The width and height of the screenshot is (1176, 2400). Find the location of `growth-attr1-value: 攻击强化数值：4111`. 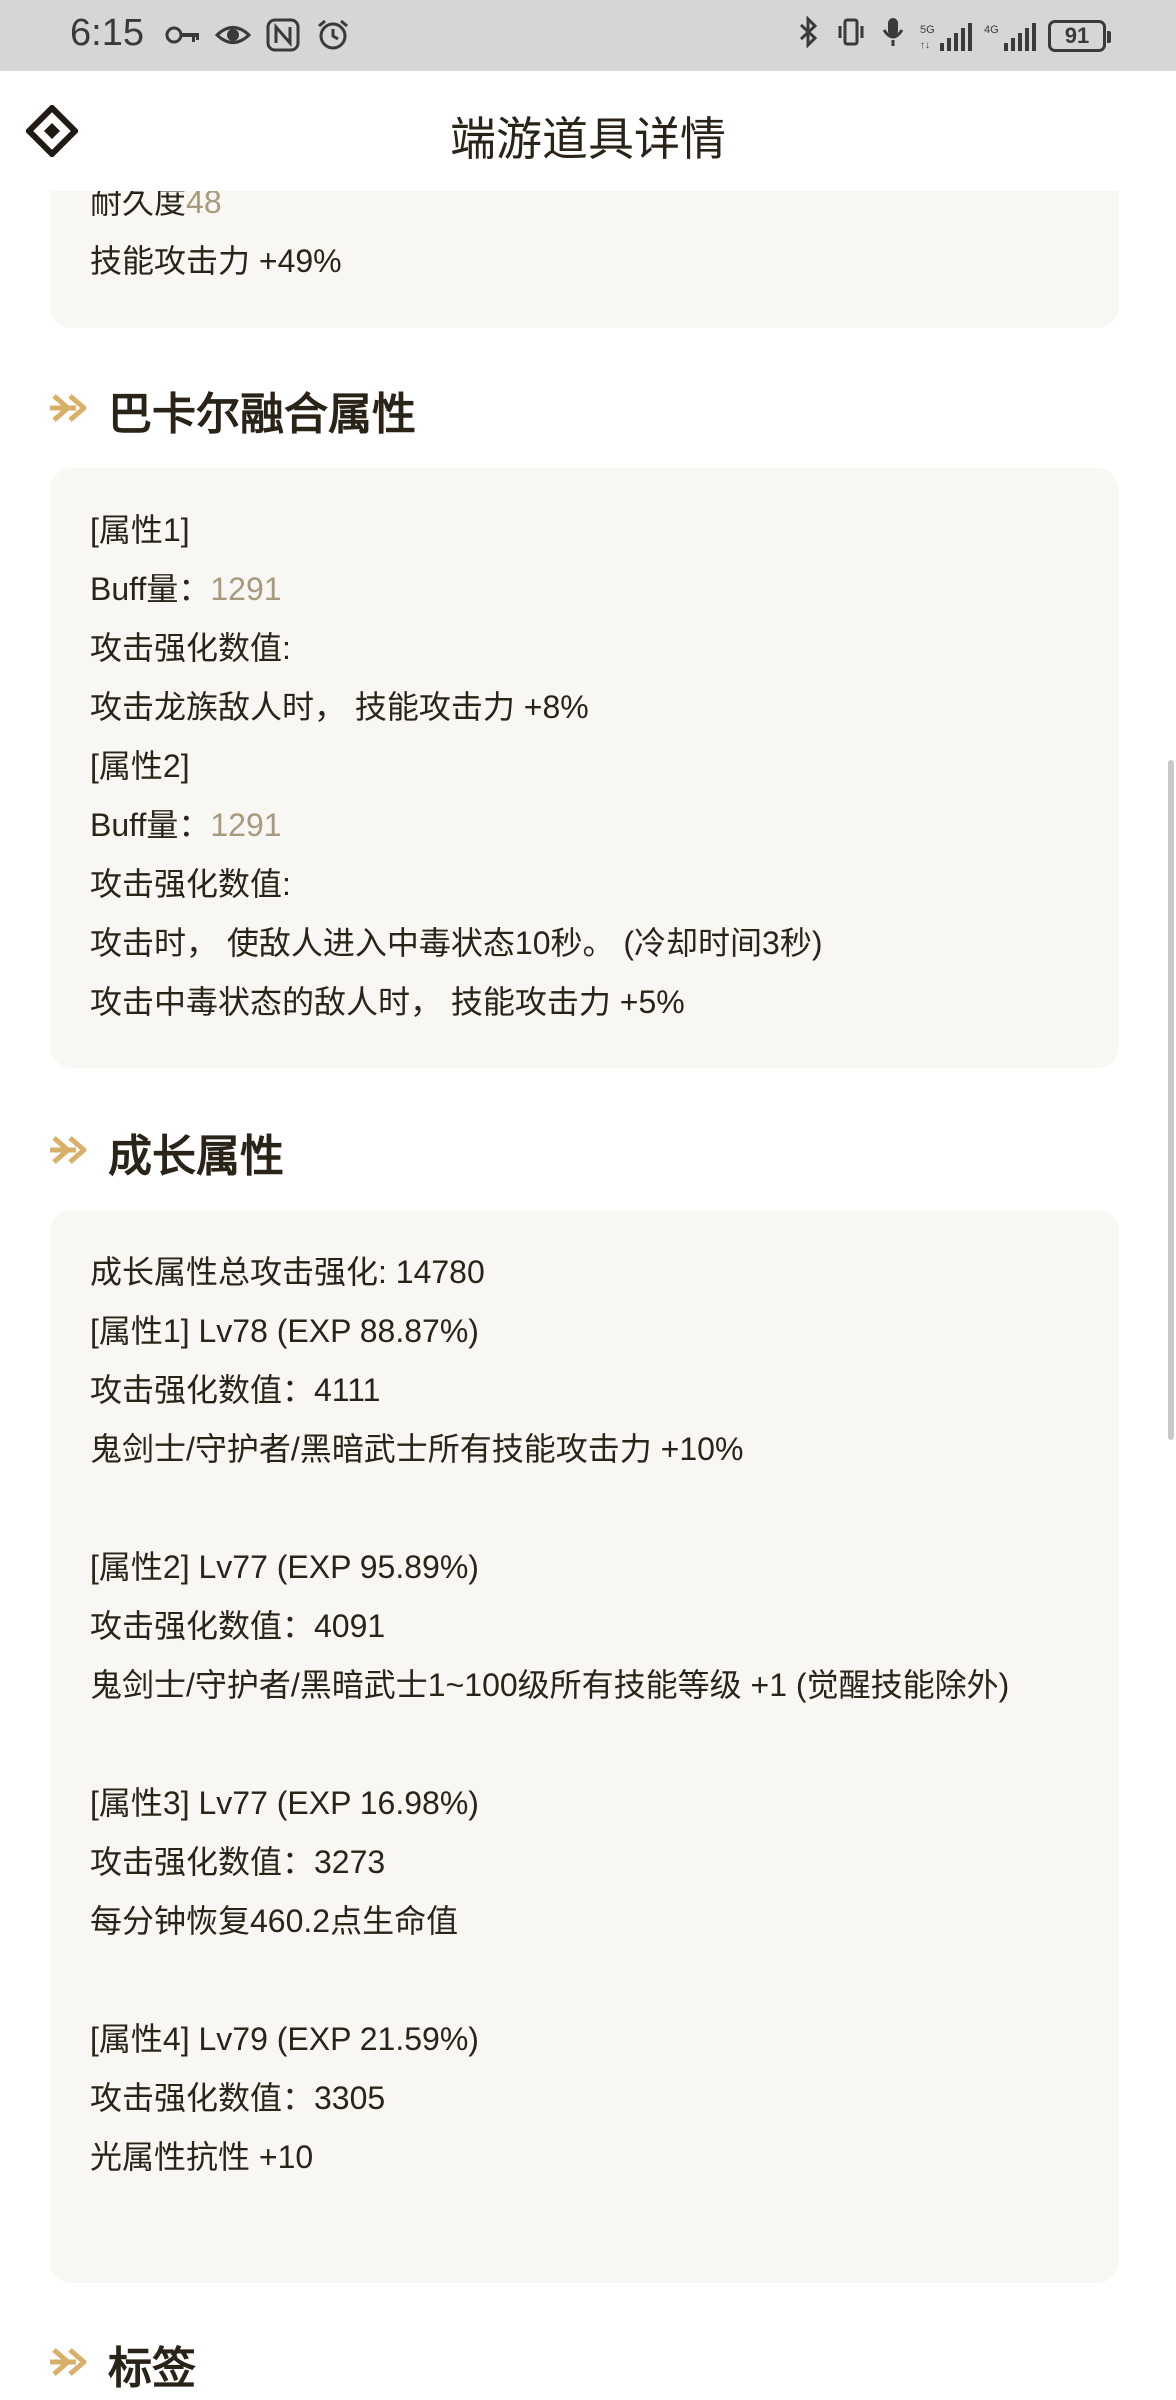

growth-attr1-value: 攻击强化数值：4111 is located at coordinates (235, 1390).